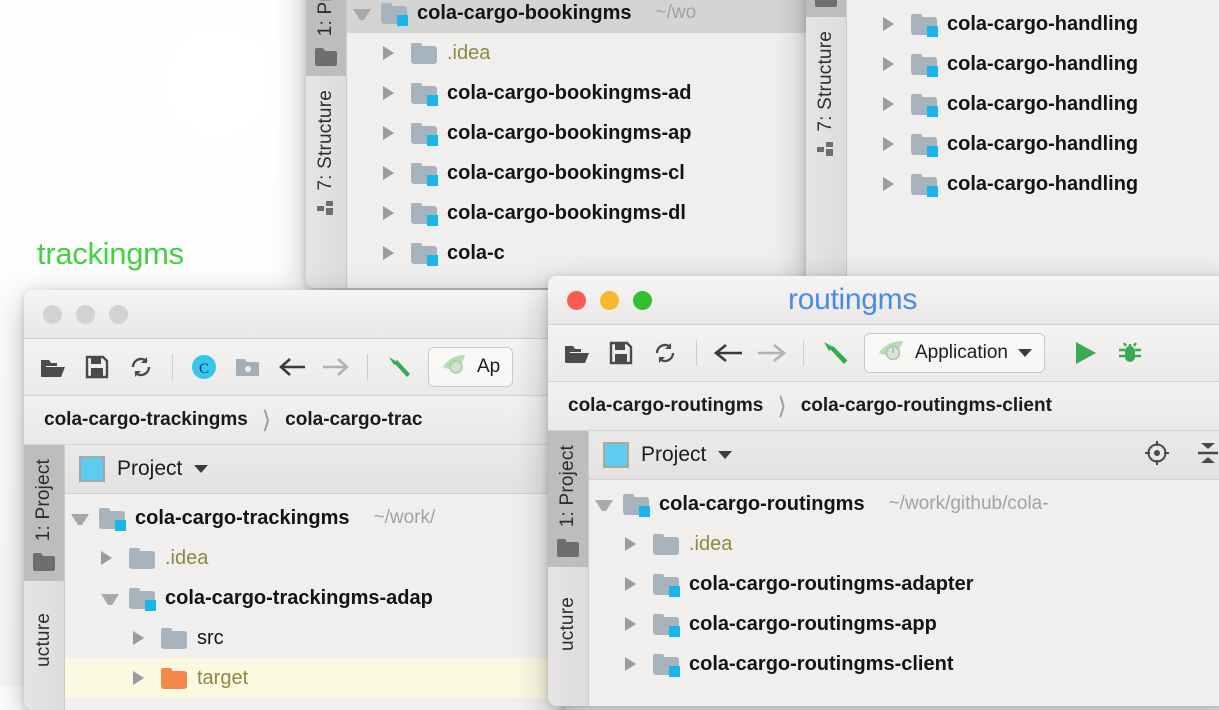 The image size is (1219, 710). I want to click on collapse-all-icon, so click(1207, 455).